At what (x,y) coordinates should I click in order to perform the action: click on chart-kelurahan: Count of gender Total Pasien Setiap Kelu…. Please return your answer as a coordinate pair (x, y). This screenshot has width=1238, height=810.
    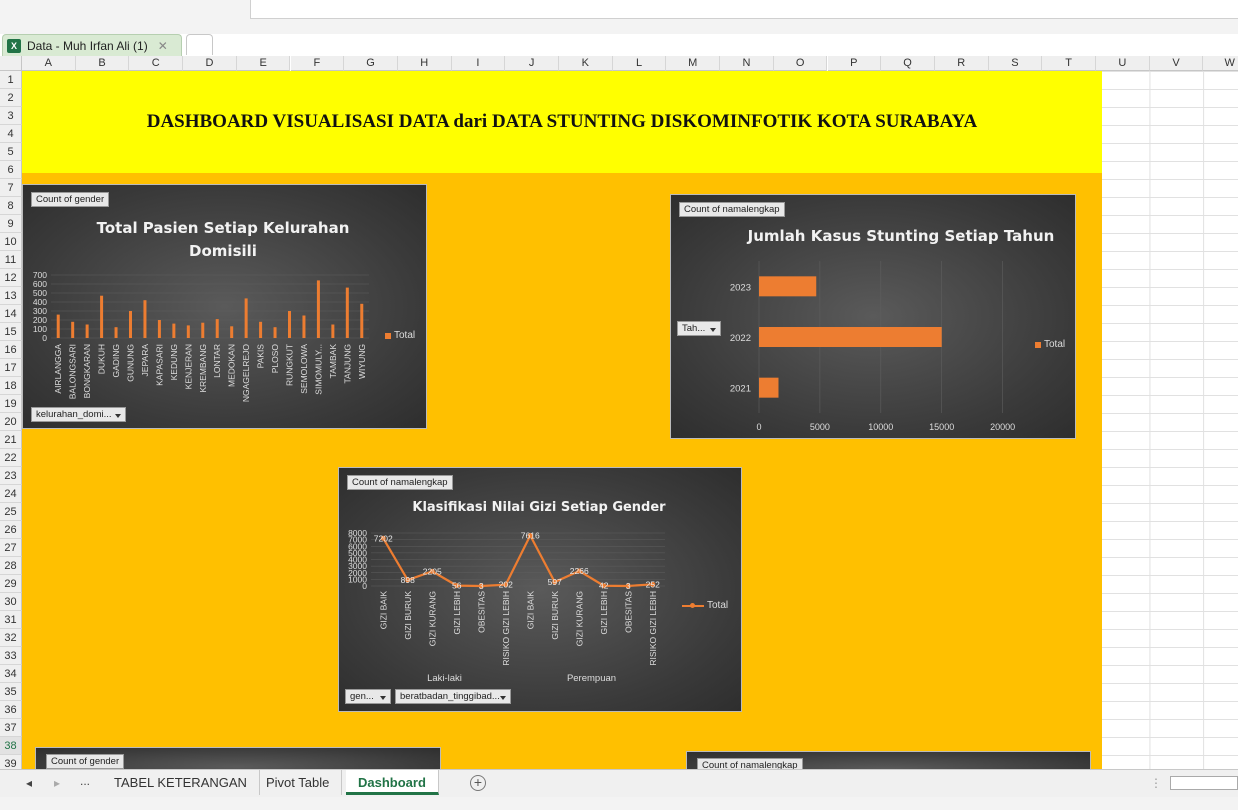
    Looking at the image, I should click on (224, 306).